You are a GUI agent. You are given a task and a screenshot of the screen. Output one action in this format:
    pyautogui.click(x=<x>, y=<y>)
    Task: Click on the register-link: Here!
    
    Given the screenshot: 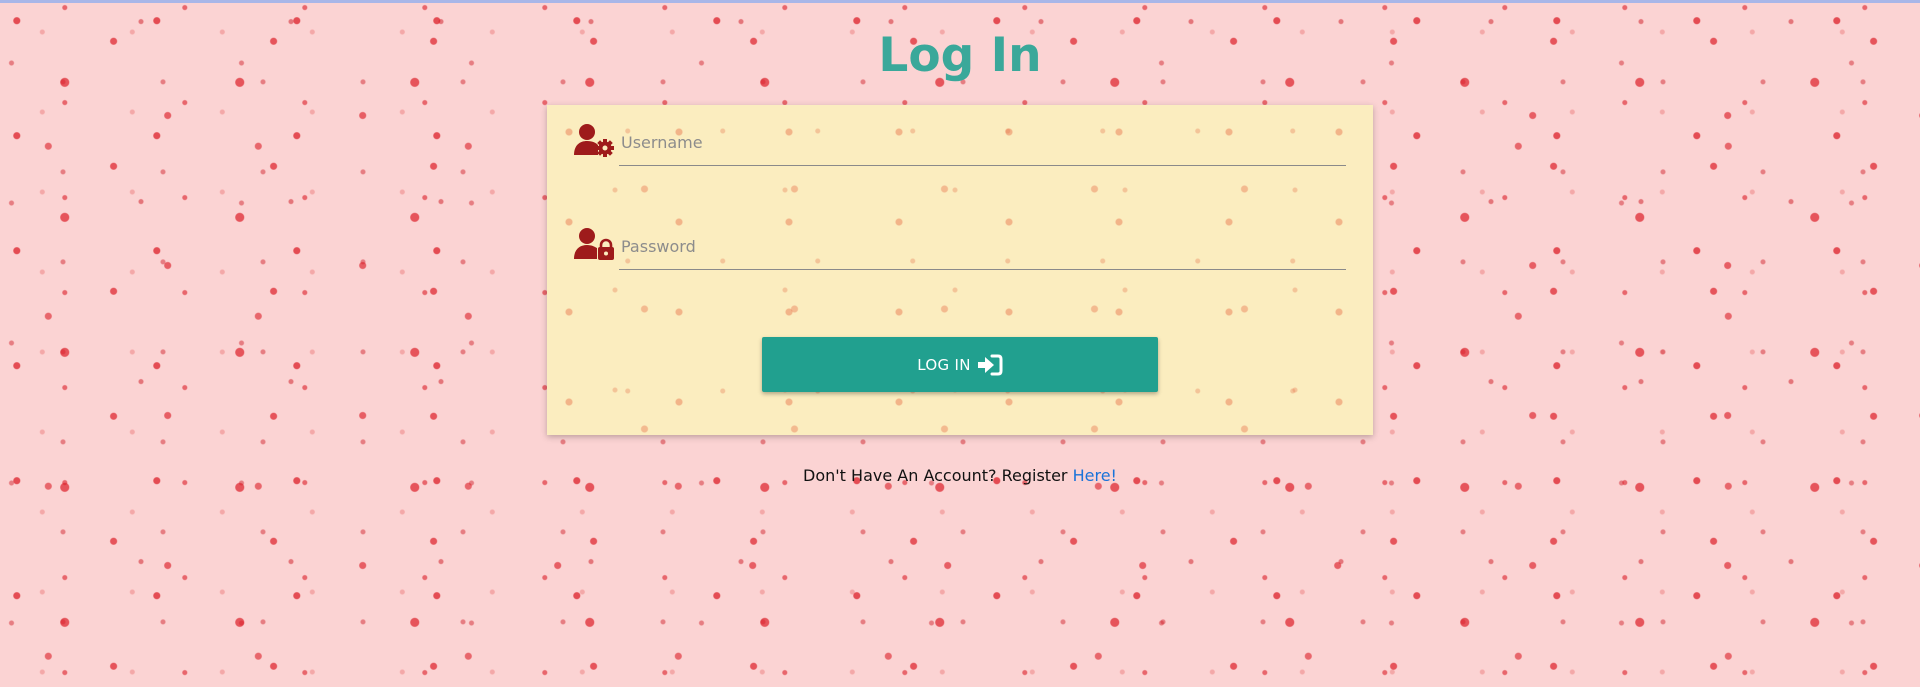 What is the action you would take?
    pyautogui.click(x=1095, y=475)
    